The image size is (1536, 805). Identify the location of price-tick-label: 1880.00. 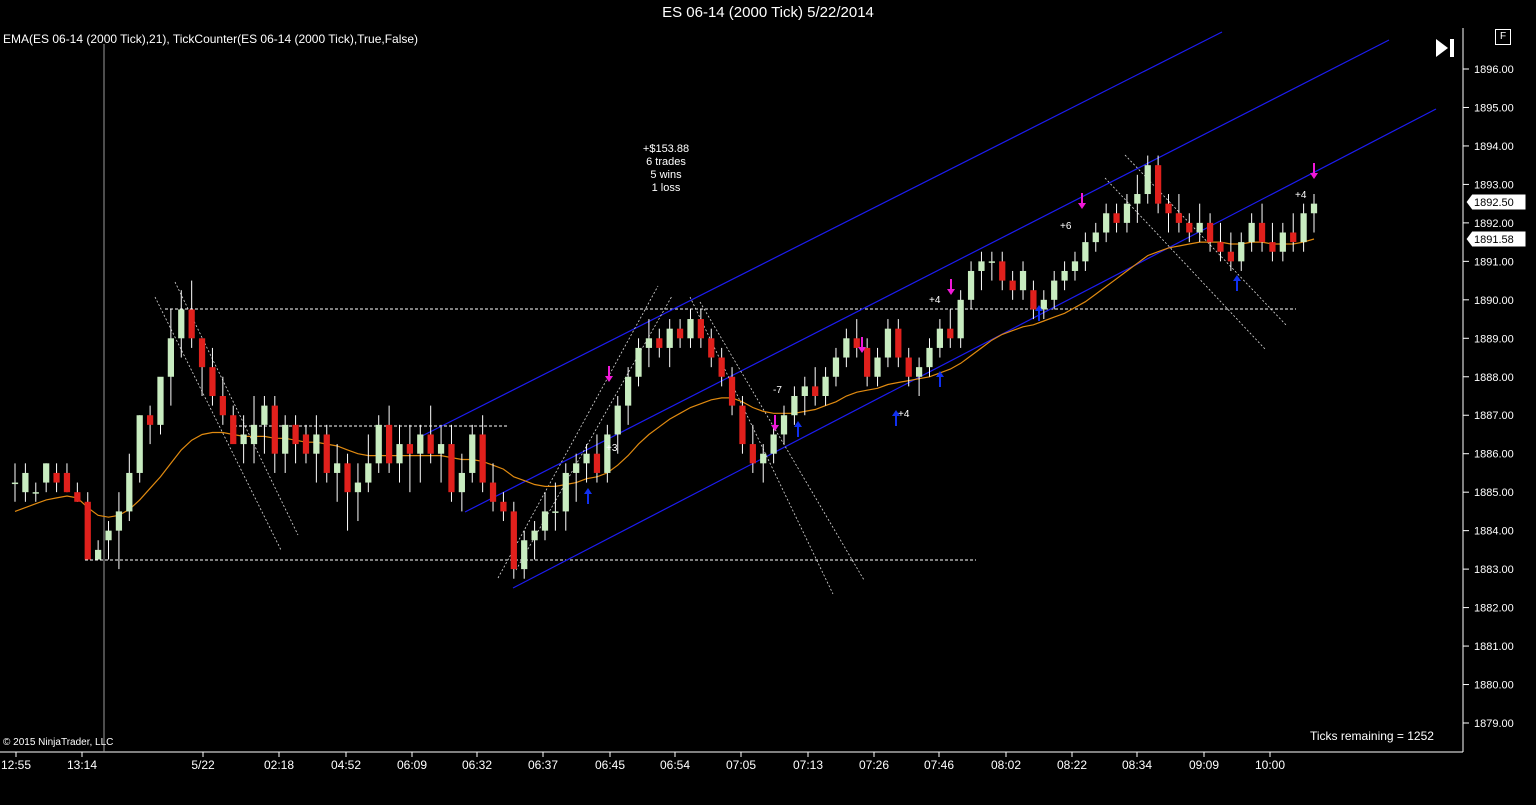
(1494, 686).